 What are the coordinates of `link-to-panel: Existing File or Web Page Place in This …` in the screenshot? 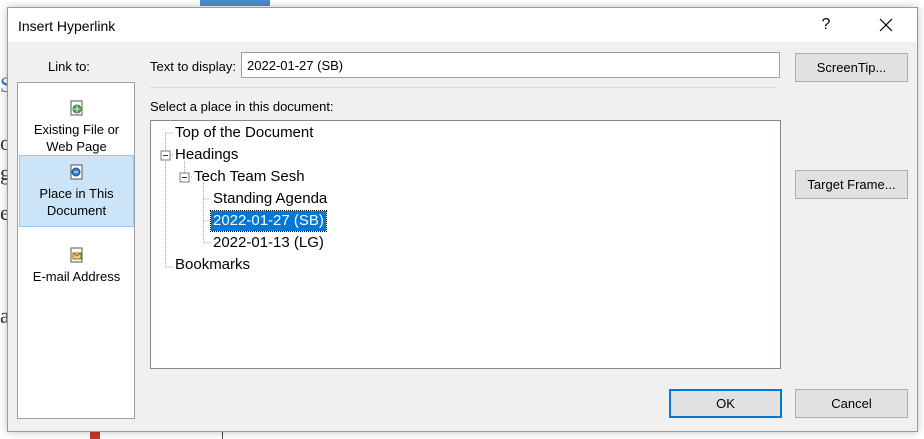 It's located at (76, 250).